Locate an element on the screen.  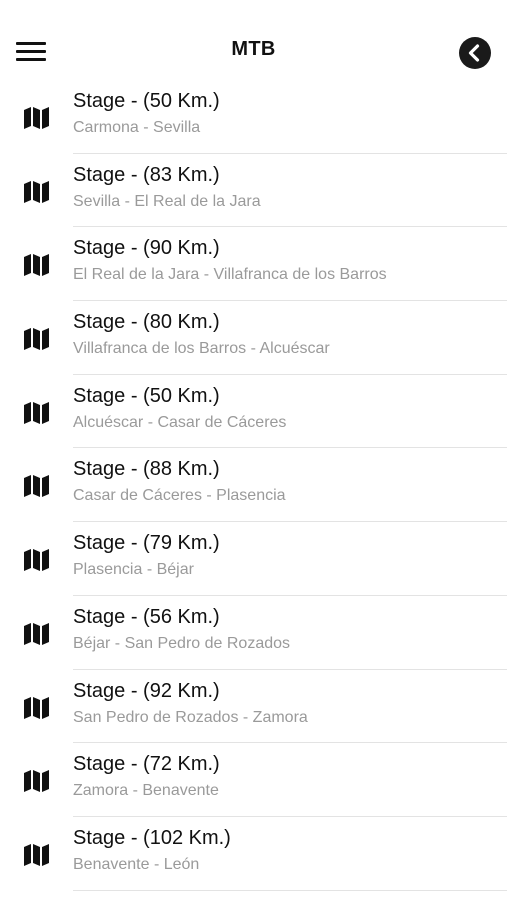
stage-route: San Pedro de Rozados - Zamora is located at coordinates (190, 717).